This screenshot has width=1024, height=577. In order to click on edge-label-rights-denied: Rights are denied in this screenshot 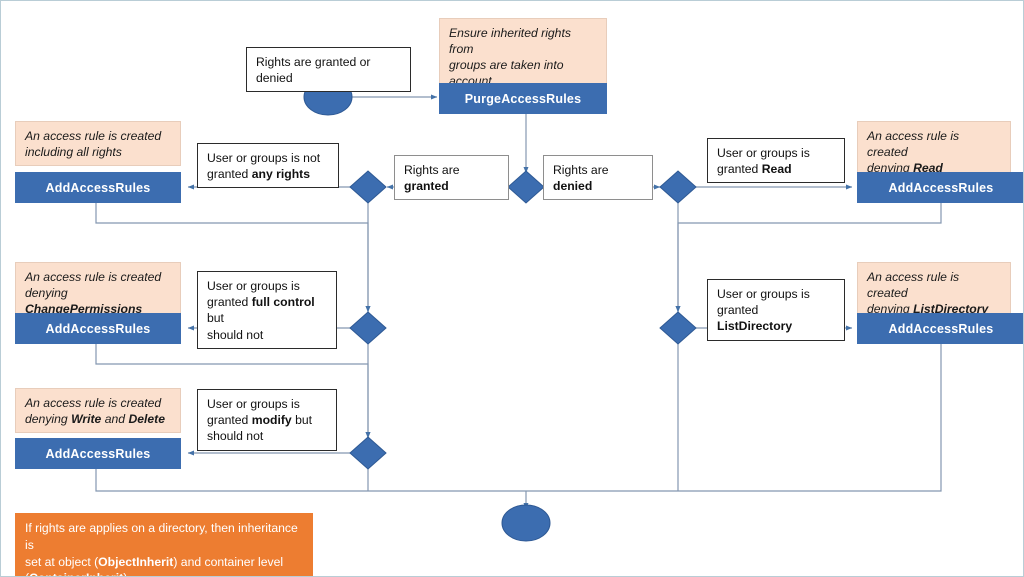, I will do `click(598, 178)`.